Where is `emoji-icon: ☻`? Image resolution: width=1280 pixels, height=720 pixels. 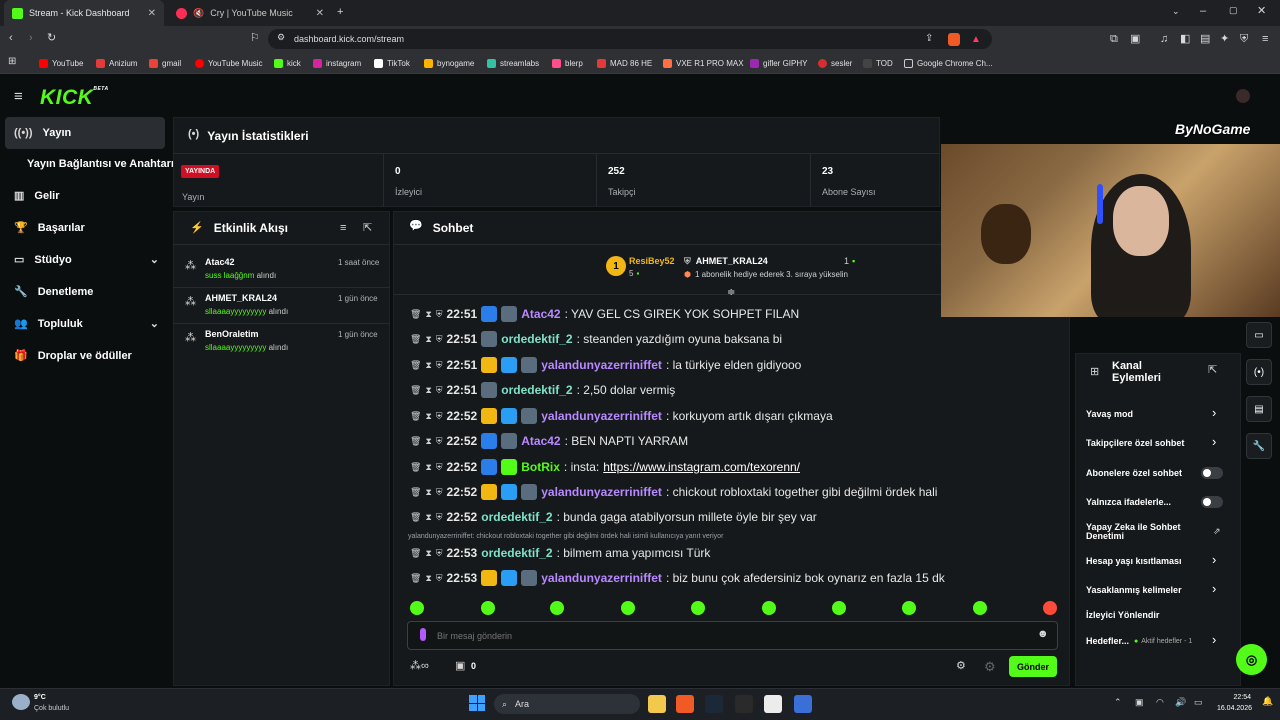
emoji-icon: ☻ is located at coordinates (1043, 634).